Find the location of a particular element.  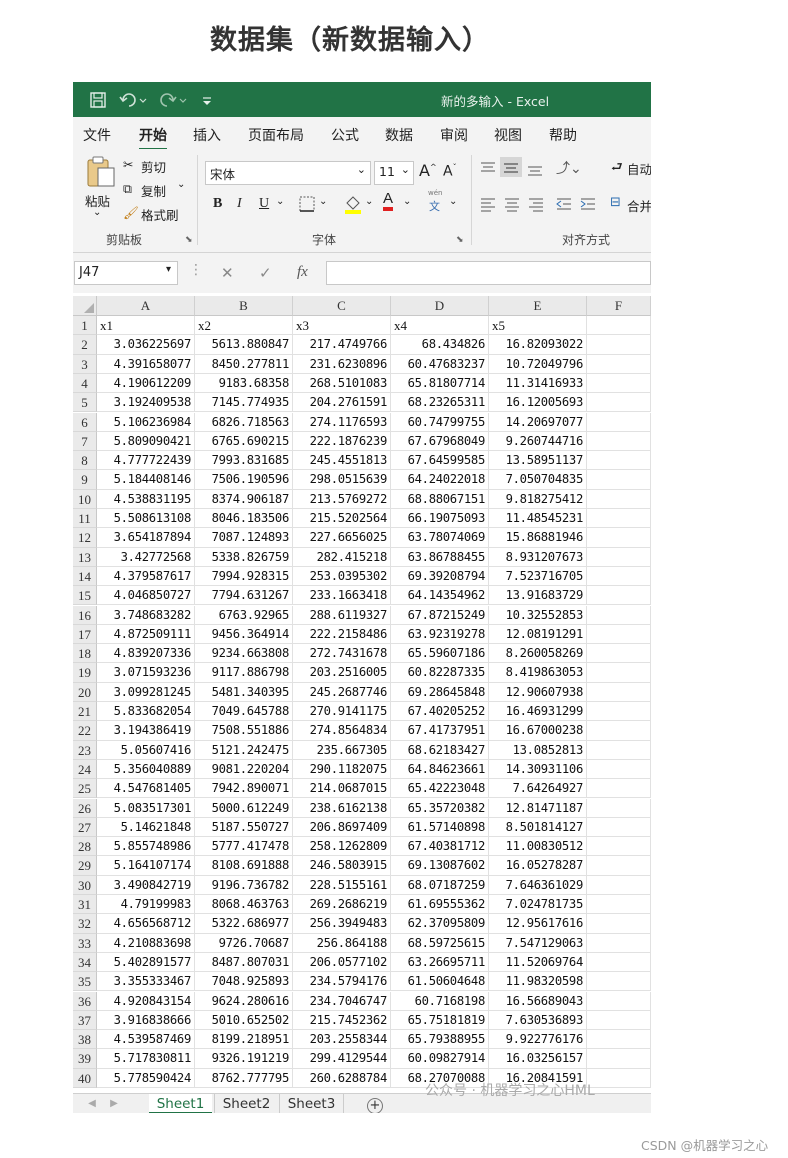

enter-icon: ✓ is located at coordinates (265, 273).